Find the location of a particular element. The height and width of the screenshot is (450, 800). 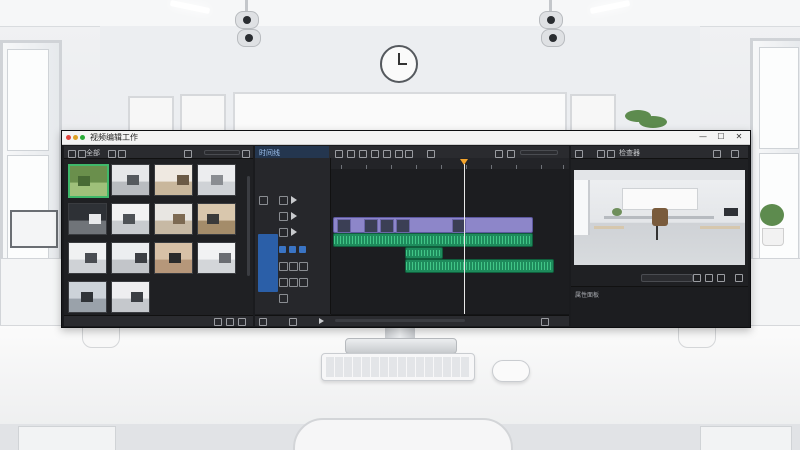

monitor-foot is located at coordinates (697, 337).